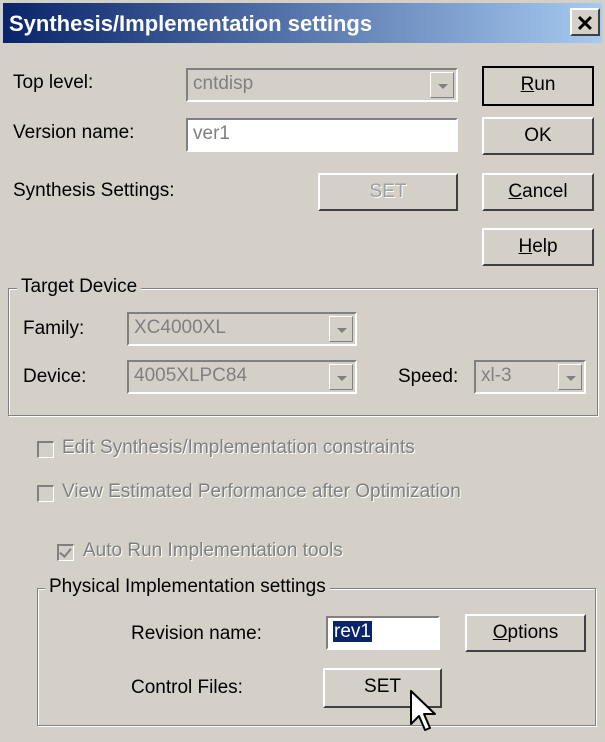 The image size is (605, 742). Describe the element at coordinates (191, 375) in the screenshot. I see `device-value: 4005XLPC84` at that location.